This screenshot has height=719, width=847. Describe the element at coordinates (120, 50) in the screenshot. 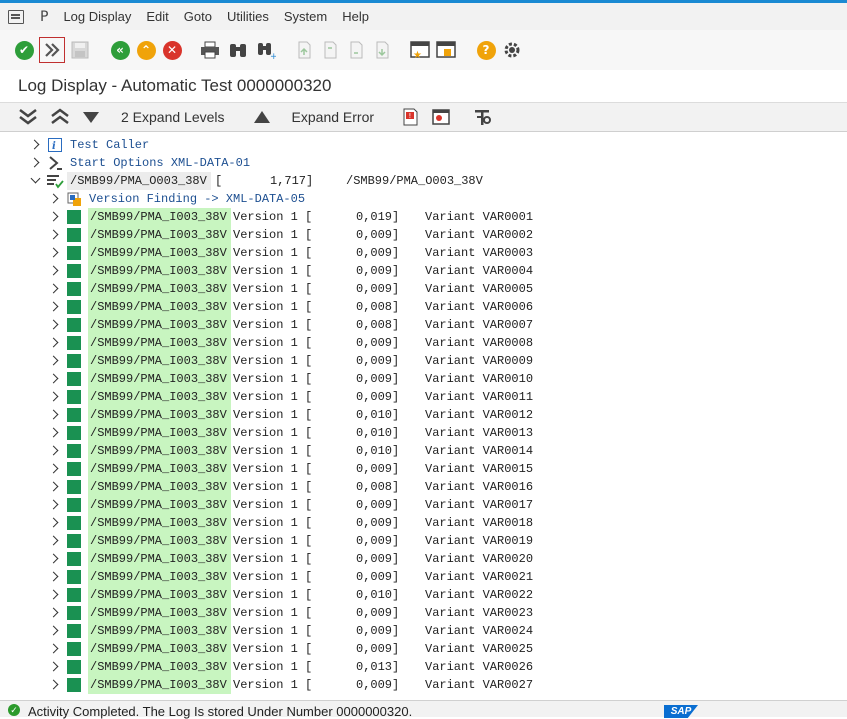

I see `back-button: «` at that location.